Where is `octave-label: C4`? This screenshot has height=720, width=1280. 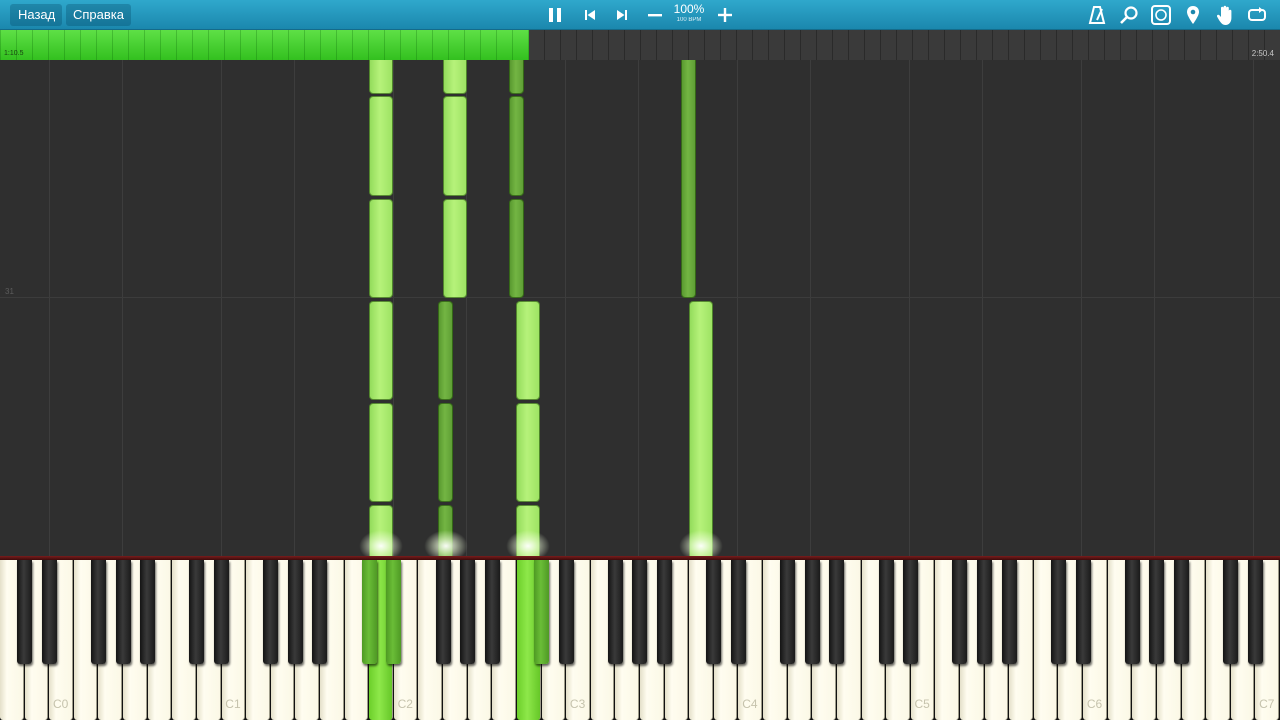
octave-label: C4 is located at coordinates (750, 704).